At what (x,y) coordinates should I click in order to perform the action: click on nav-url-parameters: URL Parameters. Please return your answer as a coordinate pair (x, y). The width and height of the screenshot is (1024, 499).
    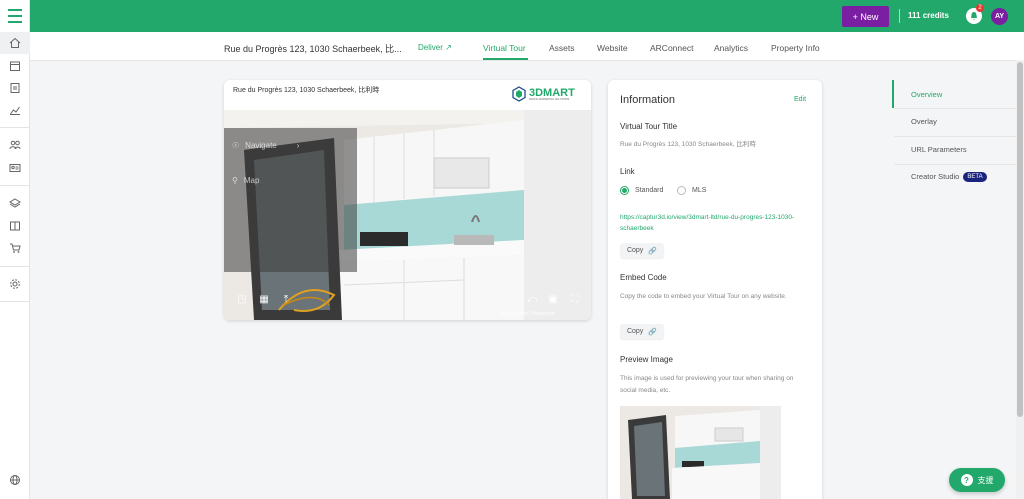
    Looking at the image, I should click on (939, 149).